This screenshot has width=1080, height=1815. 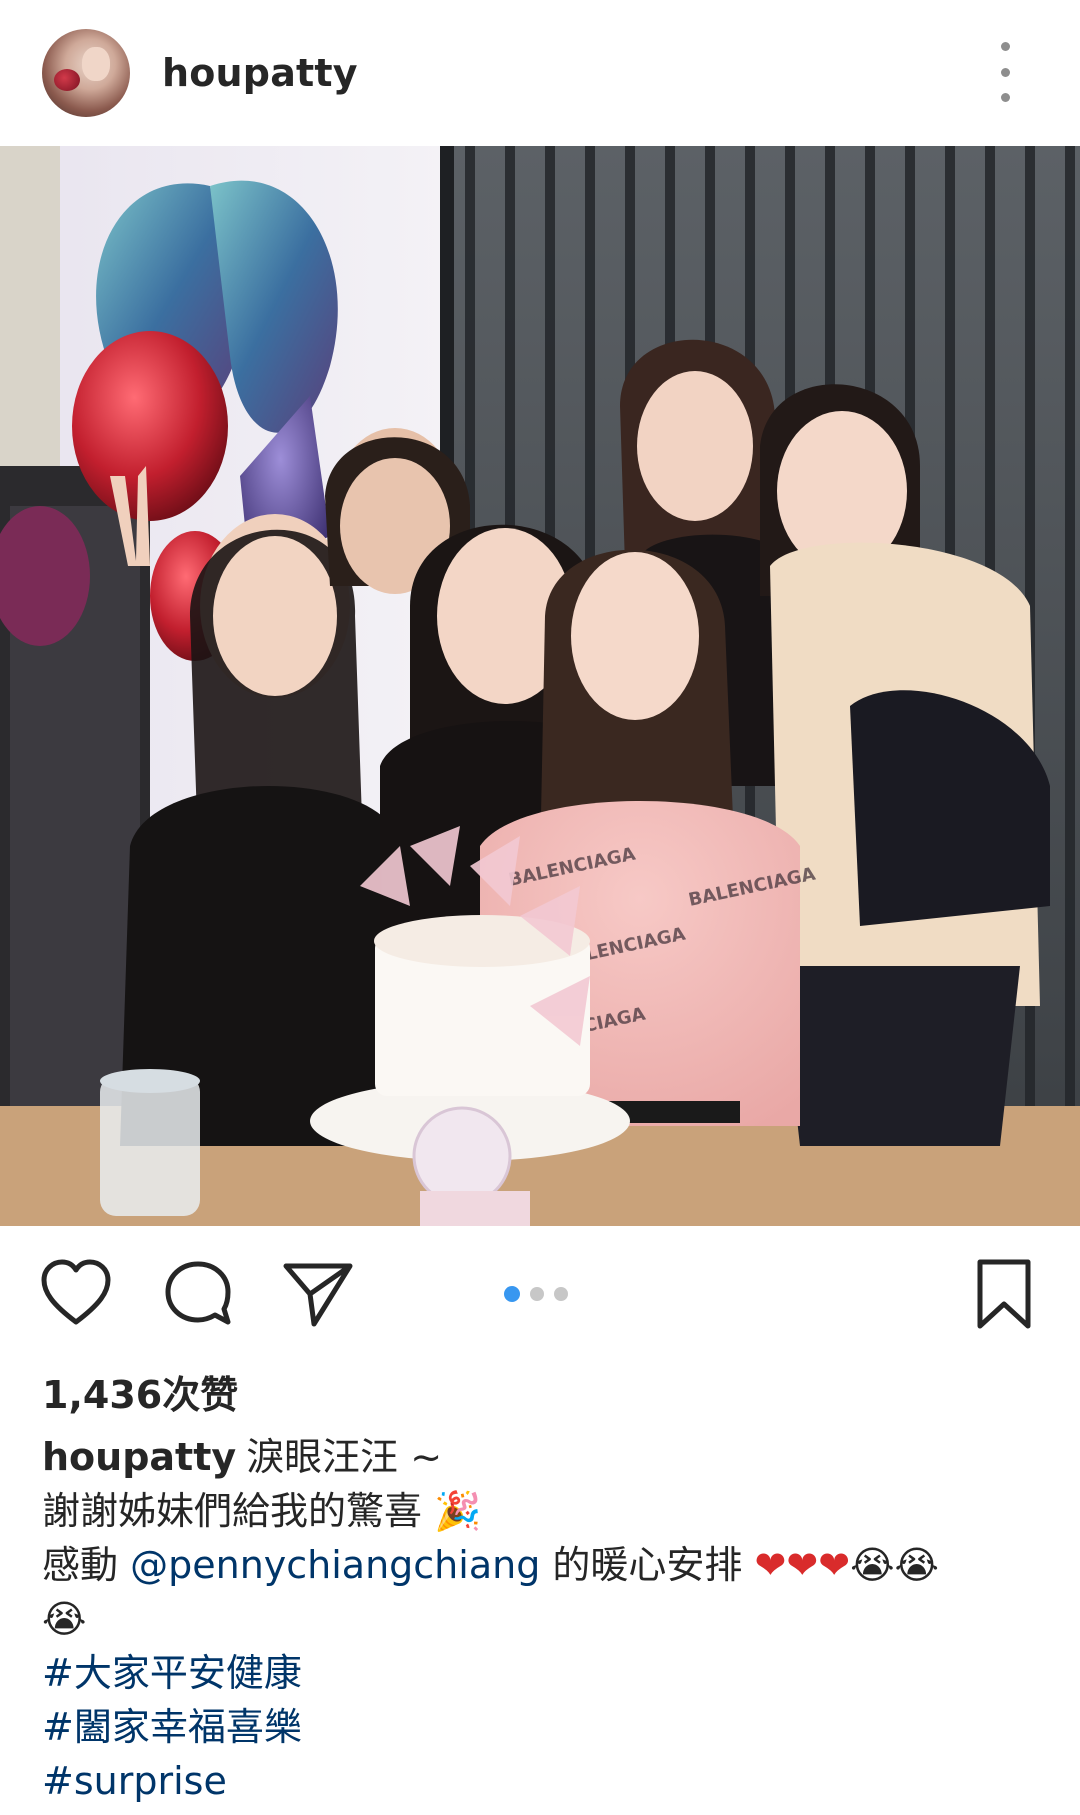 What do you see at coordinates (802, 1565) in the screenshot?
I see `red-heart-emoji: ❤❤❤` at bounding box center [802, 1565].